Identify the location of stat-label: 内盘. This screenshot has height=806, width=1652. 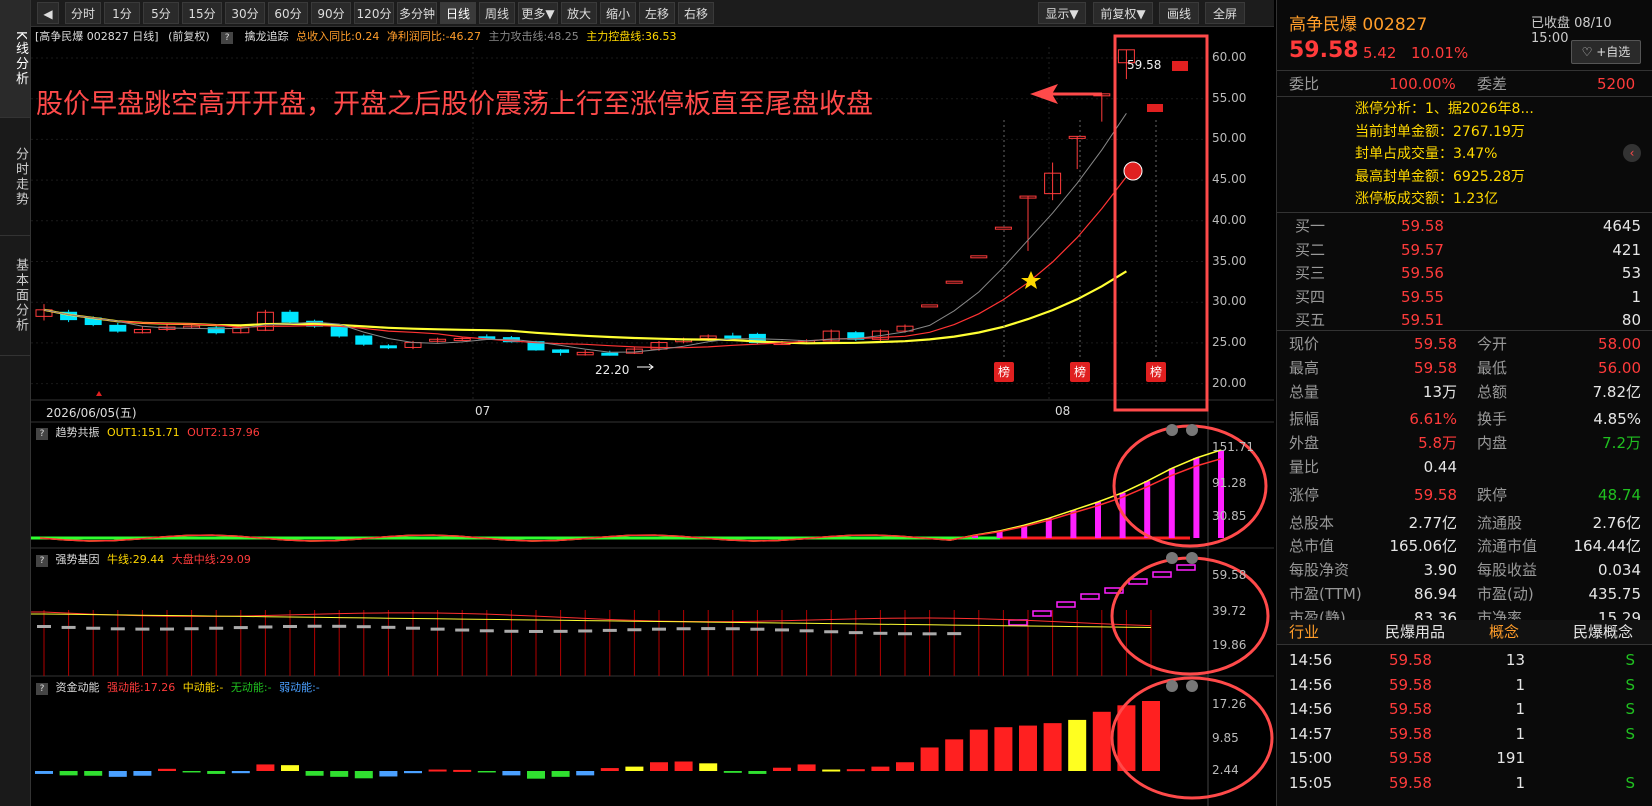
(1492, 443).